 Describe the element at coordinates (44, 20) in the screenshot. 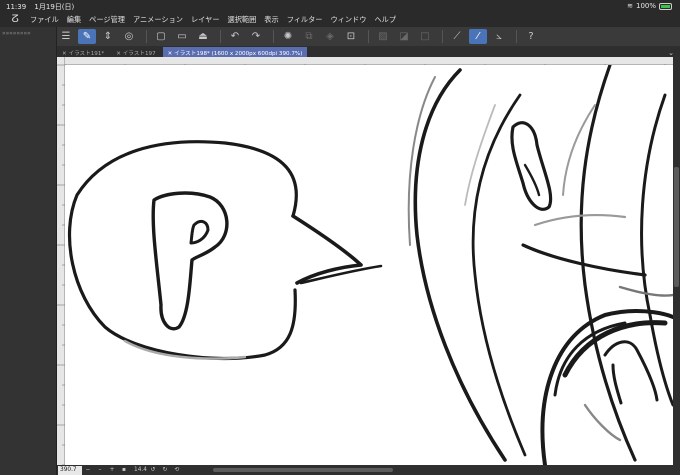

I see `menu-file: ファイル` at that location.